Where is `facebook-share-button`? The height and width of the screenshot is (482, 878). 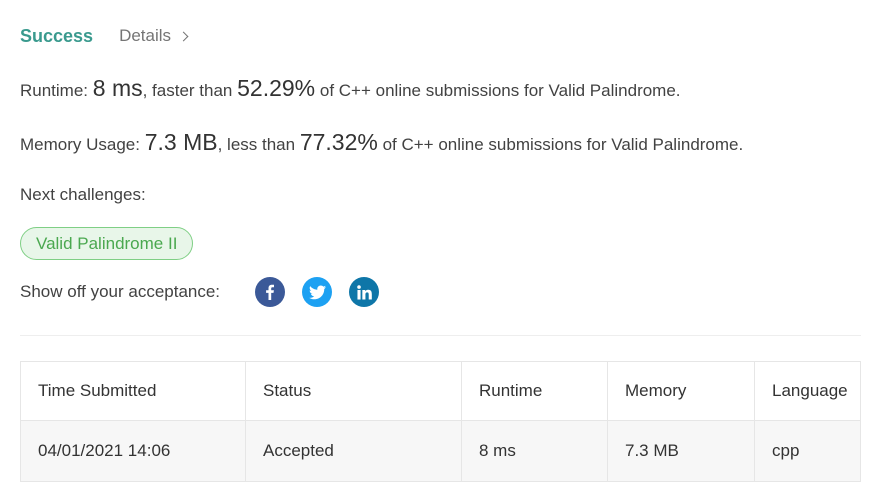
facebook-share-button is located at coordinates (270, 292).